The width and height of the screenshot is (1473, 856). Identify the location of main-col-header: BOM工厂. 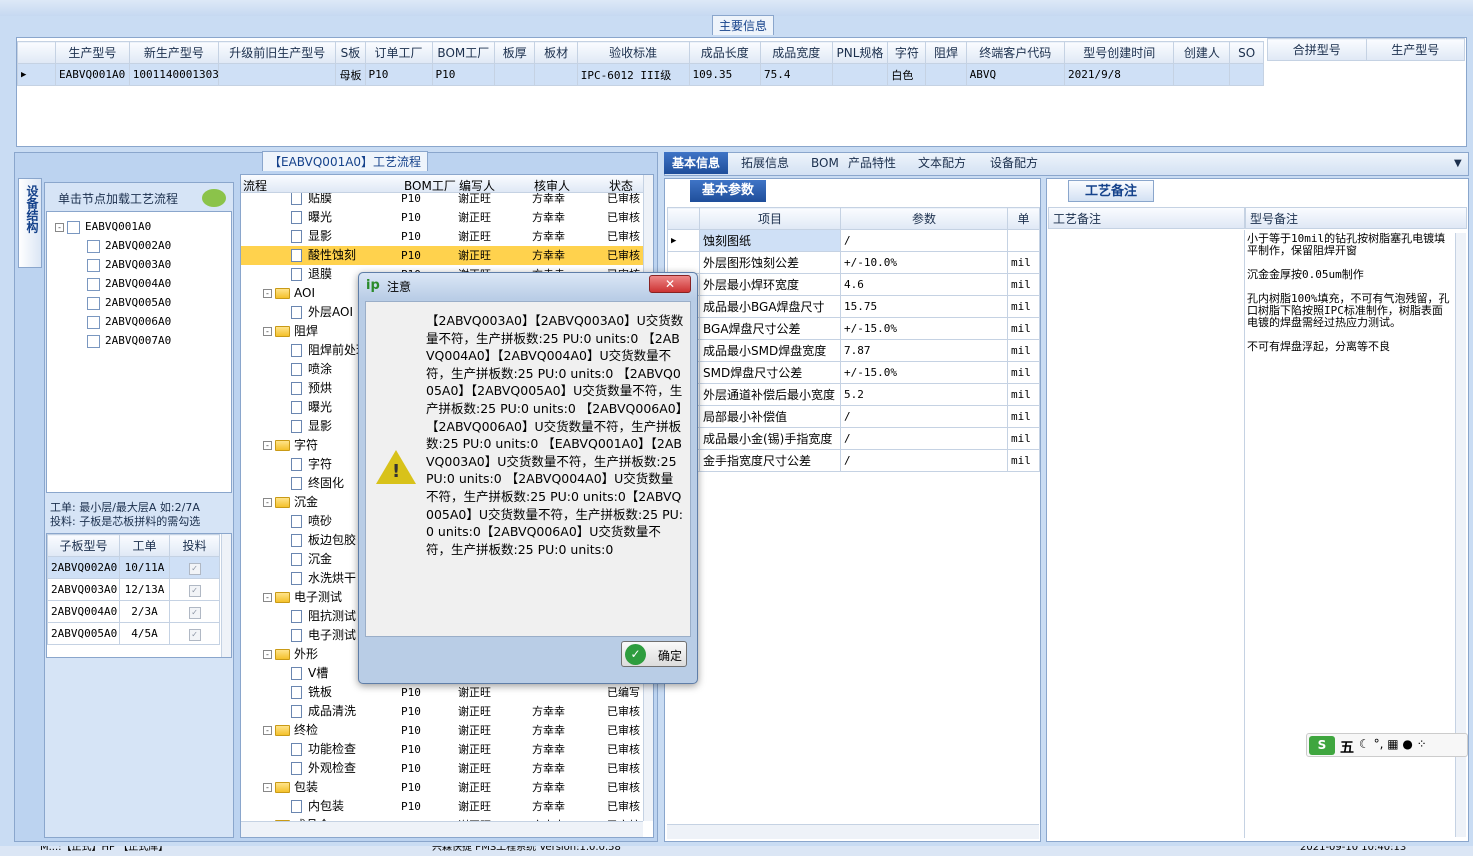
(463, 52).